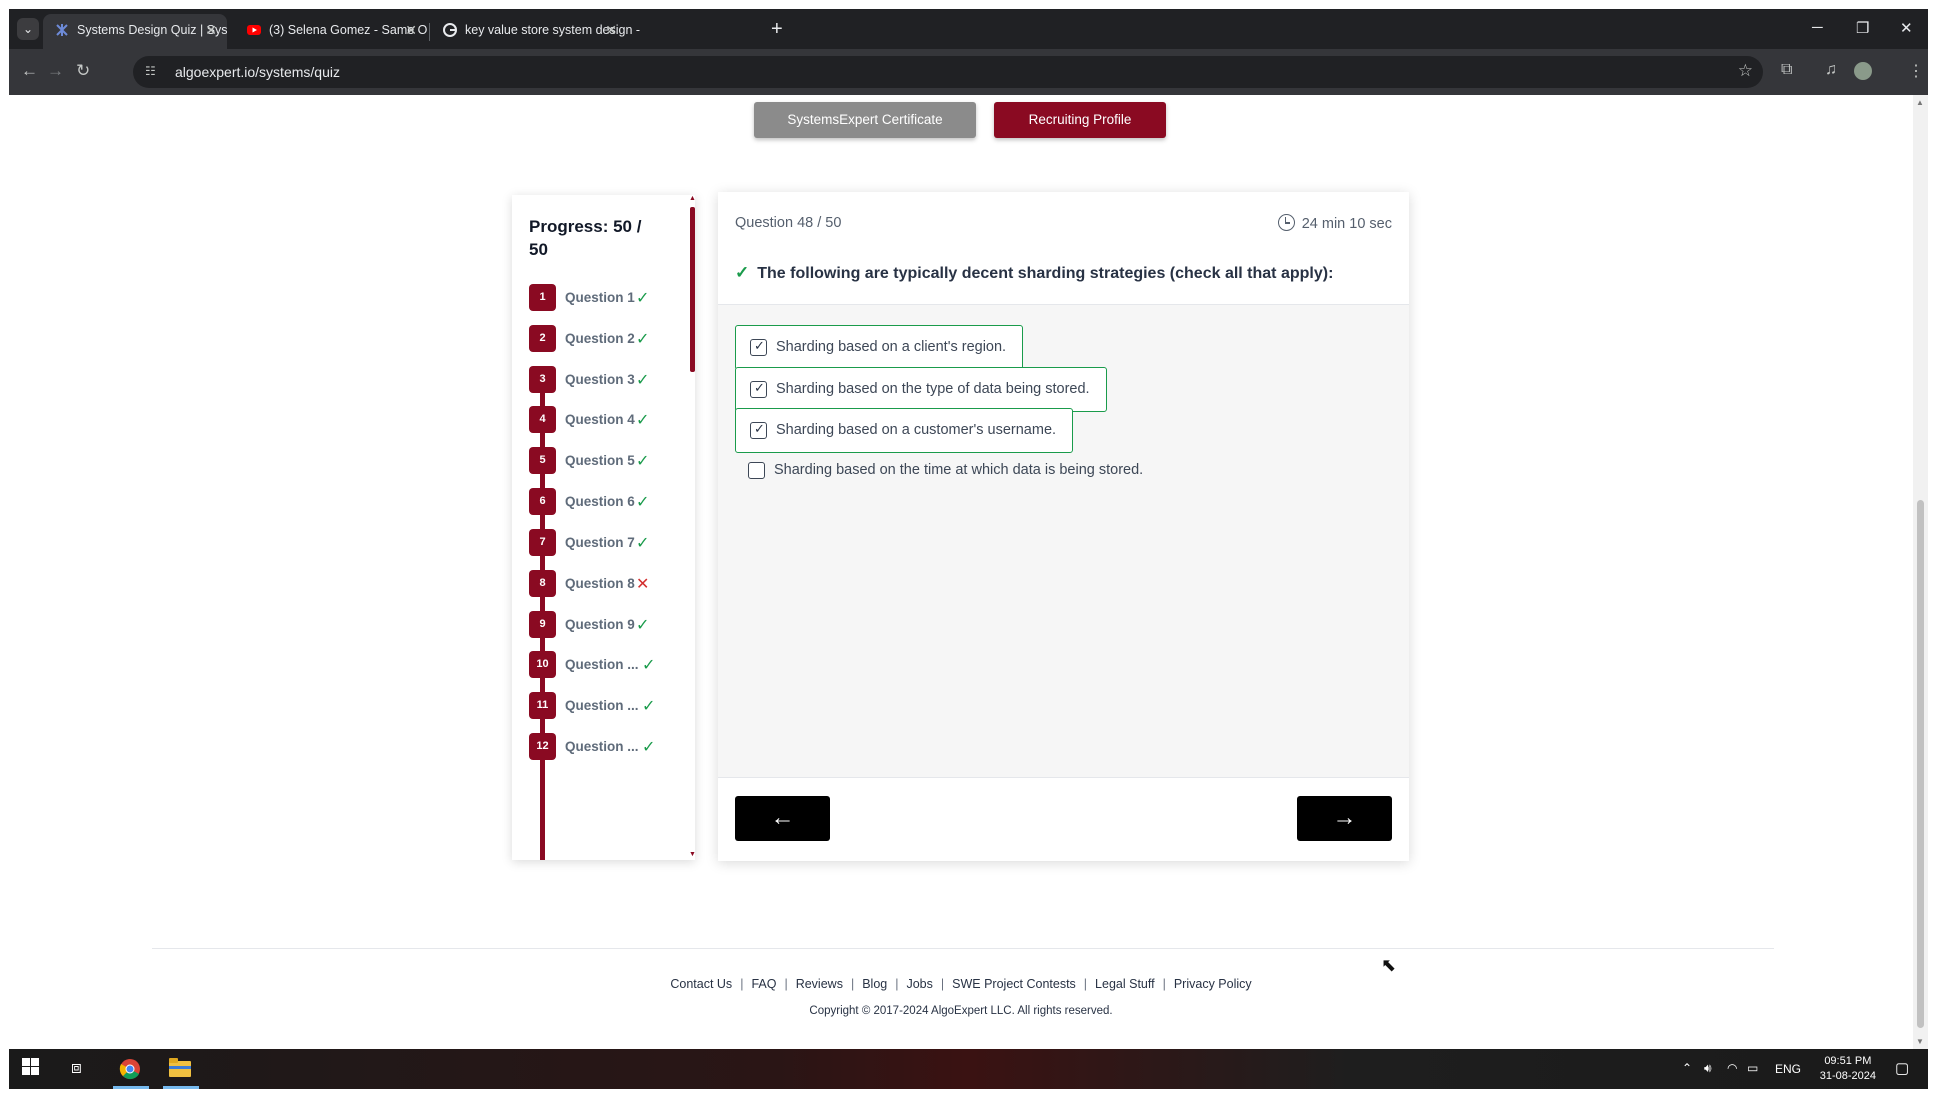  I want to click on question-nav-item: 9 Question 9 ✓, so click(604, 625).